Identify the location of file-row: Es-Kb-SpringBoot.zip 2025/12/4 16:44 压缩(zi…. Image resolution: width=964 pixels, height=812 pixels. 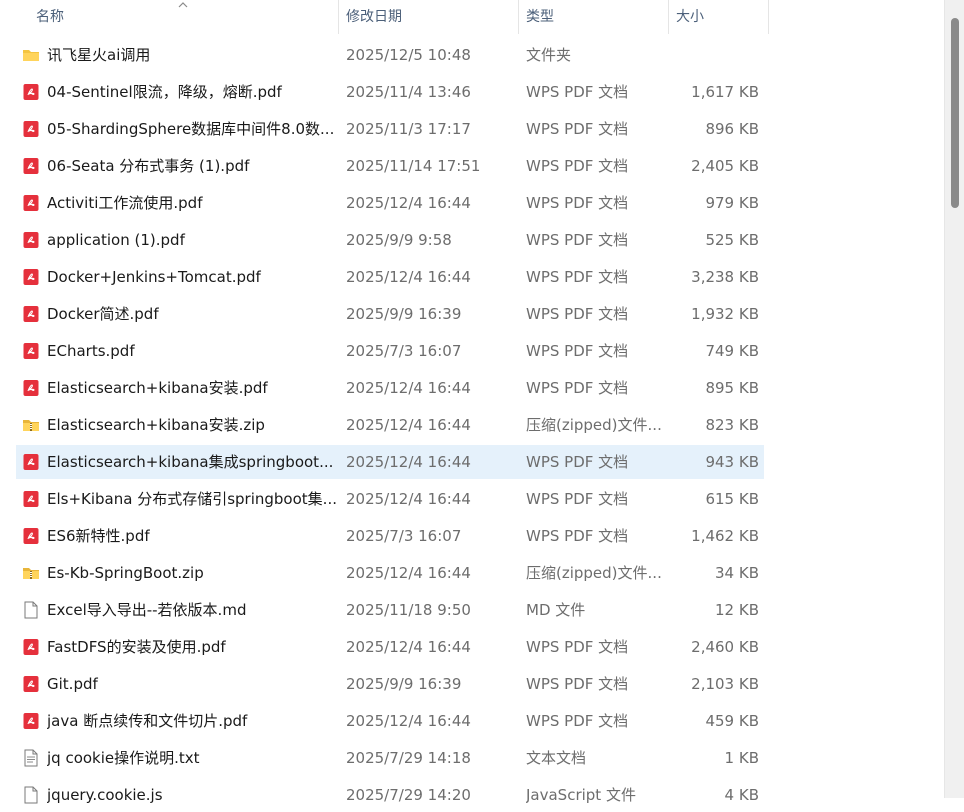
(390, 573).